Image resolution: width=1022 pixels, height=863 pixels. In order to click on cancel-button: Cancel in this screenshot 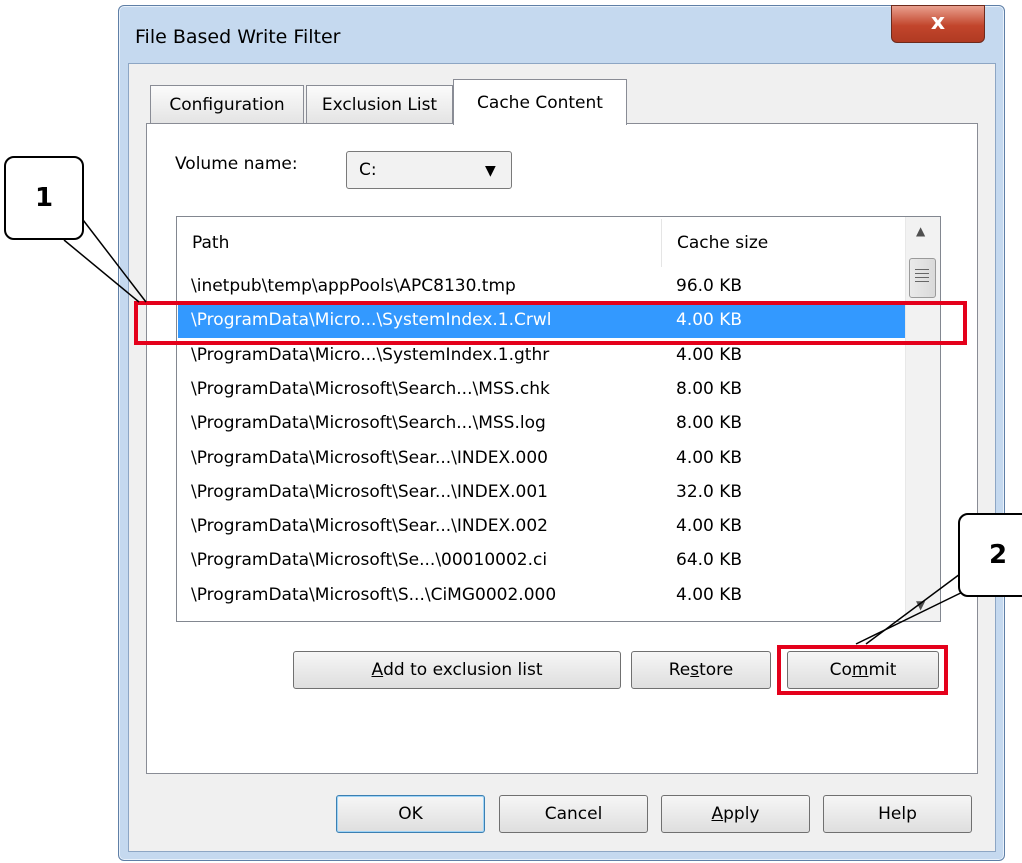, I will do `click(573, 814)`.